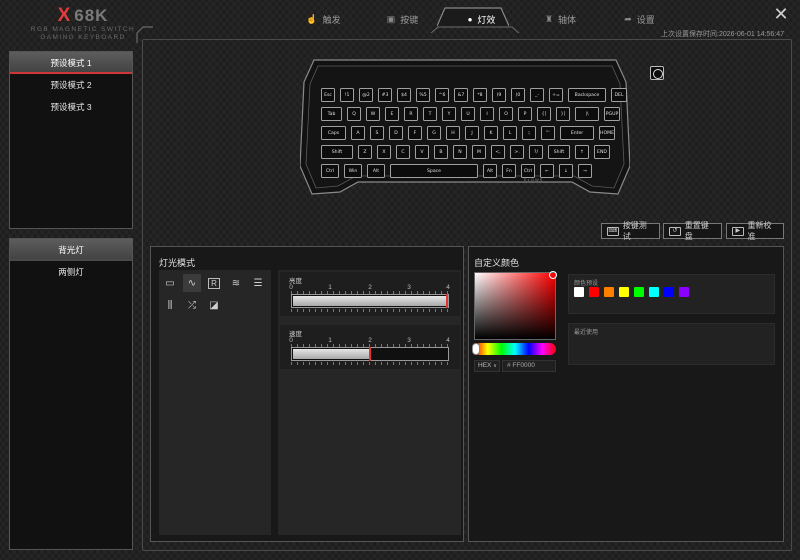 This screenshot has width=800, height=560. I want to click on brightness-slider, so click(370, 301).